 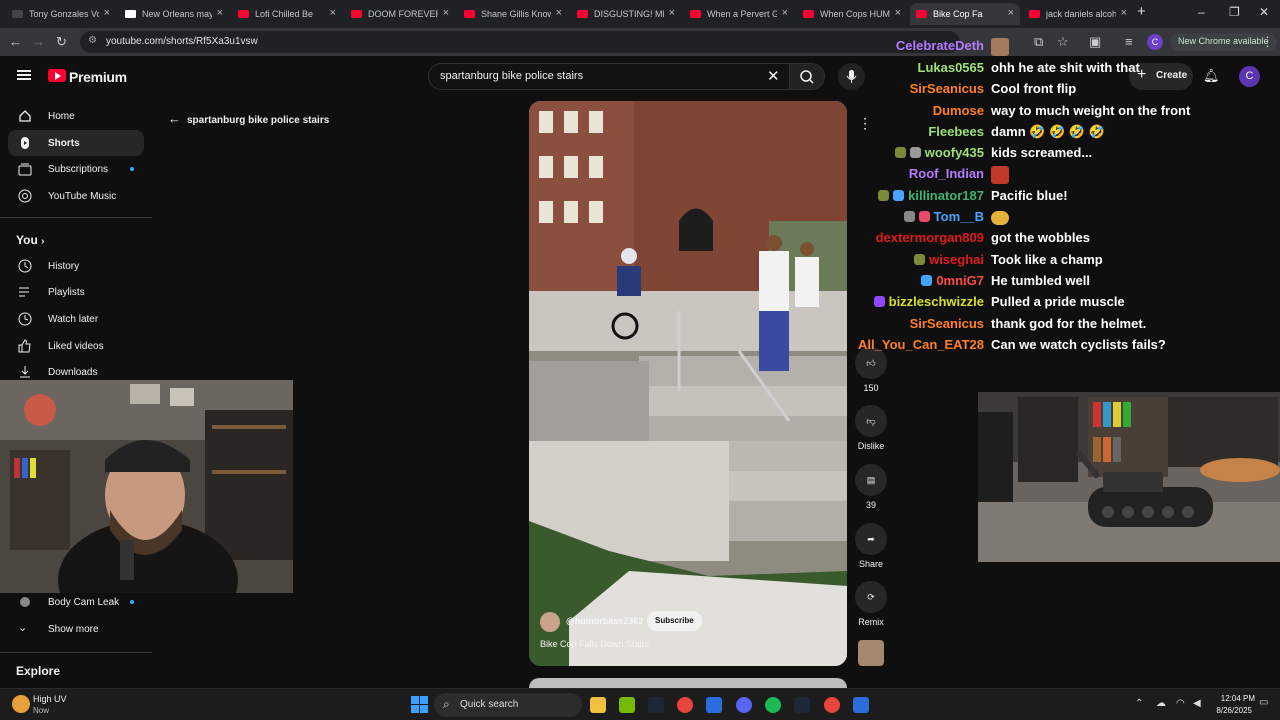 I want to click on playlists-icon, so click(x=24, y=292).